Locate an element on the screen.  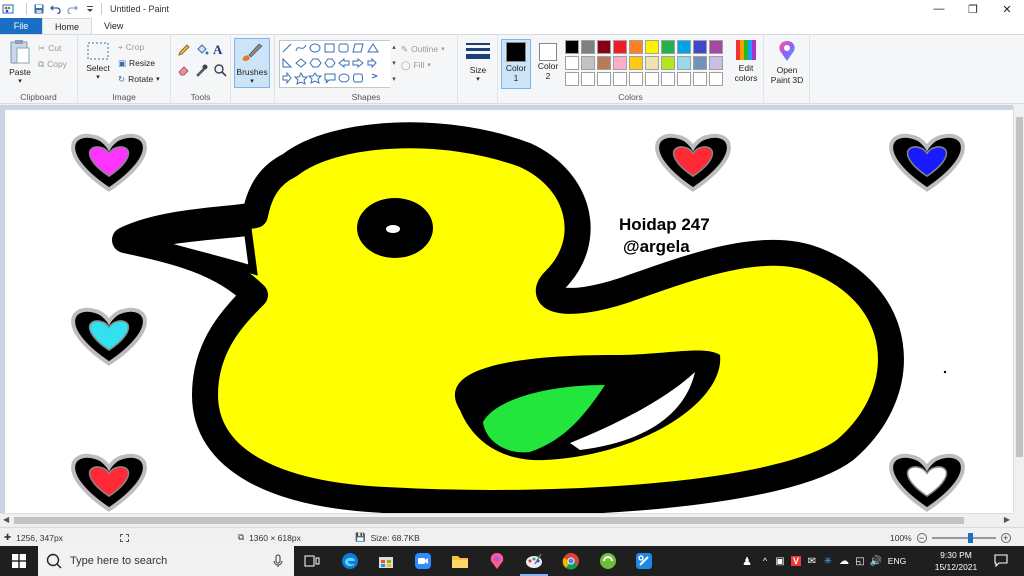
eraser-icon is located at coordinates (184, 70).